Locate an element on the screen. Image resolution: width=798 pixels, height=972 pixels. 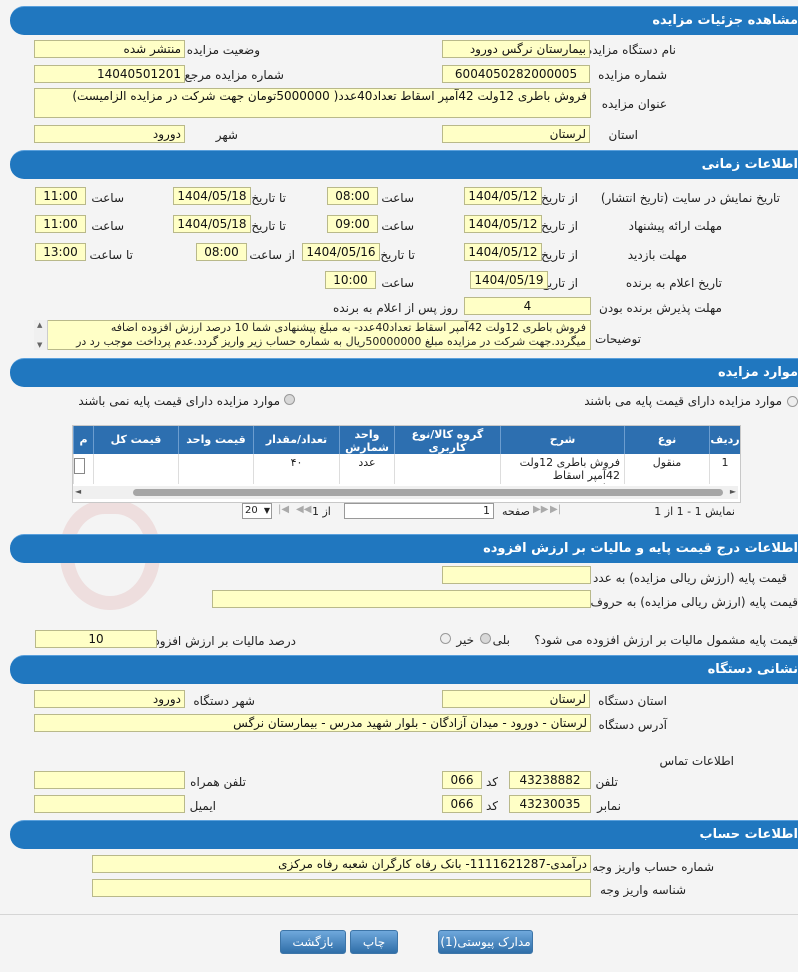
dev-city-label: شهر دستگاه is located at coordinates (224, 701).